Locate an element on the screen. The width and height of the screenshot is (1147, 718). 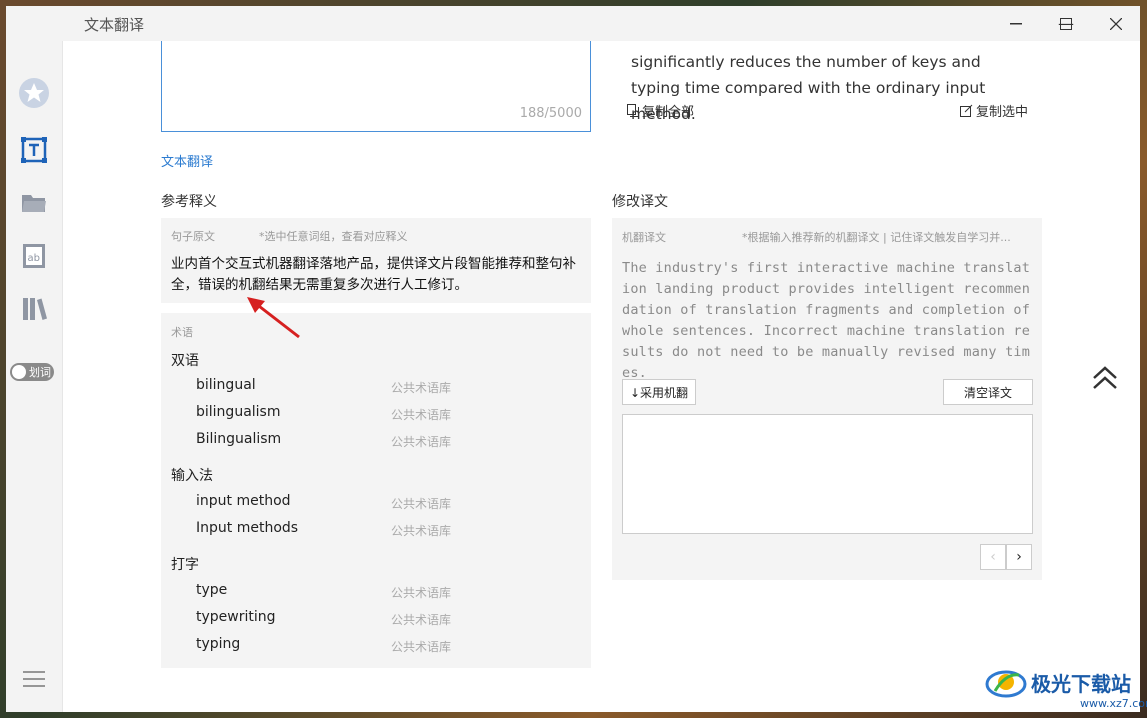
mt-label: 机翻译文 is located at coordinates (644, 237).